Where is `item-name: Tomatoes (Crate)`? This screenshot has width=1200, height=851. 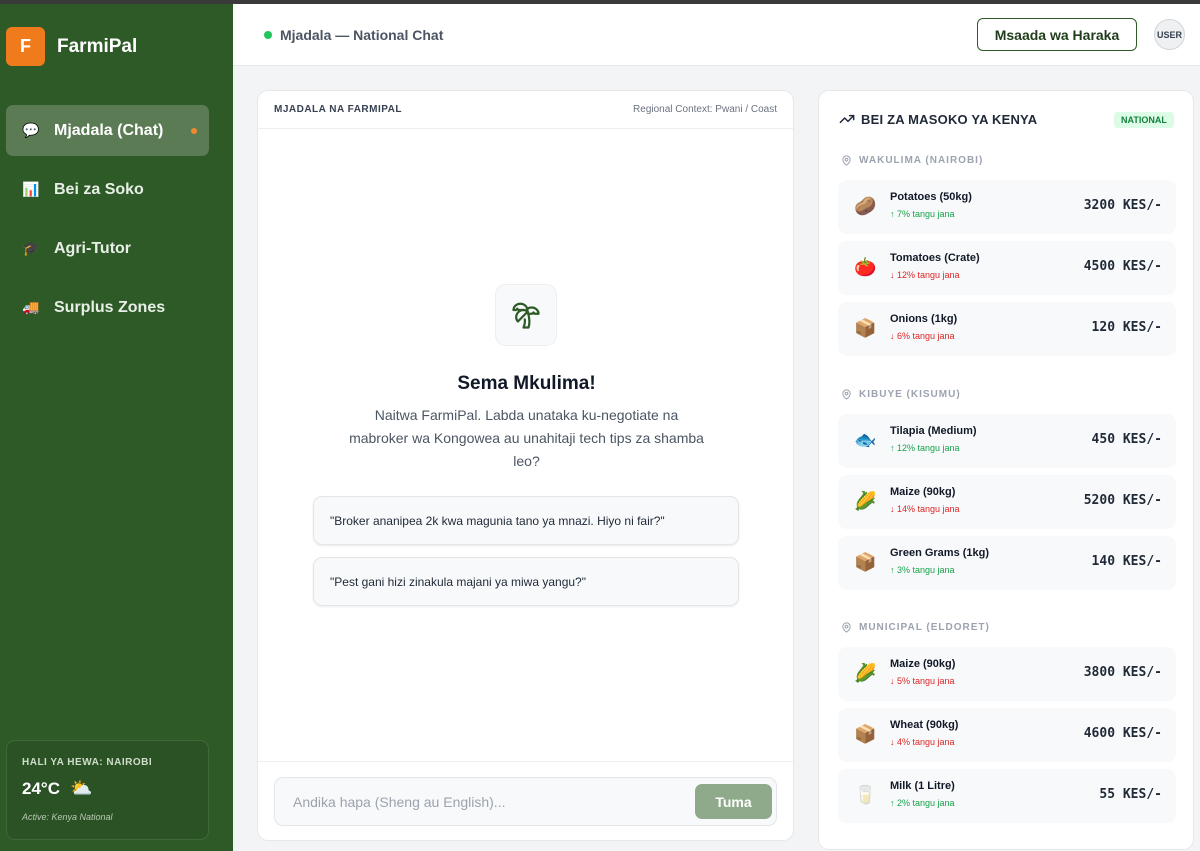 item-name: Tomatoes (Crate) is located at coordinates (935, 258).